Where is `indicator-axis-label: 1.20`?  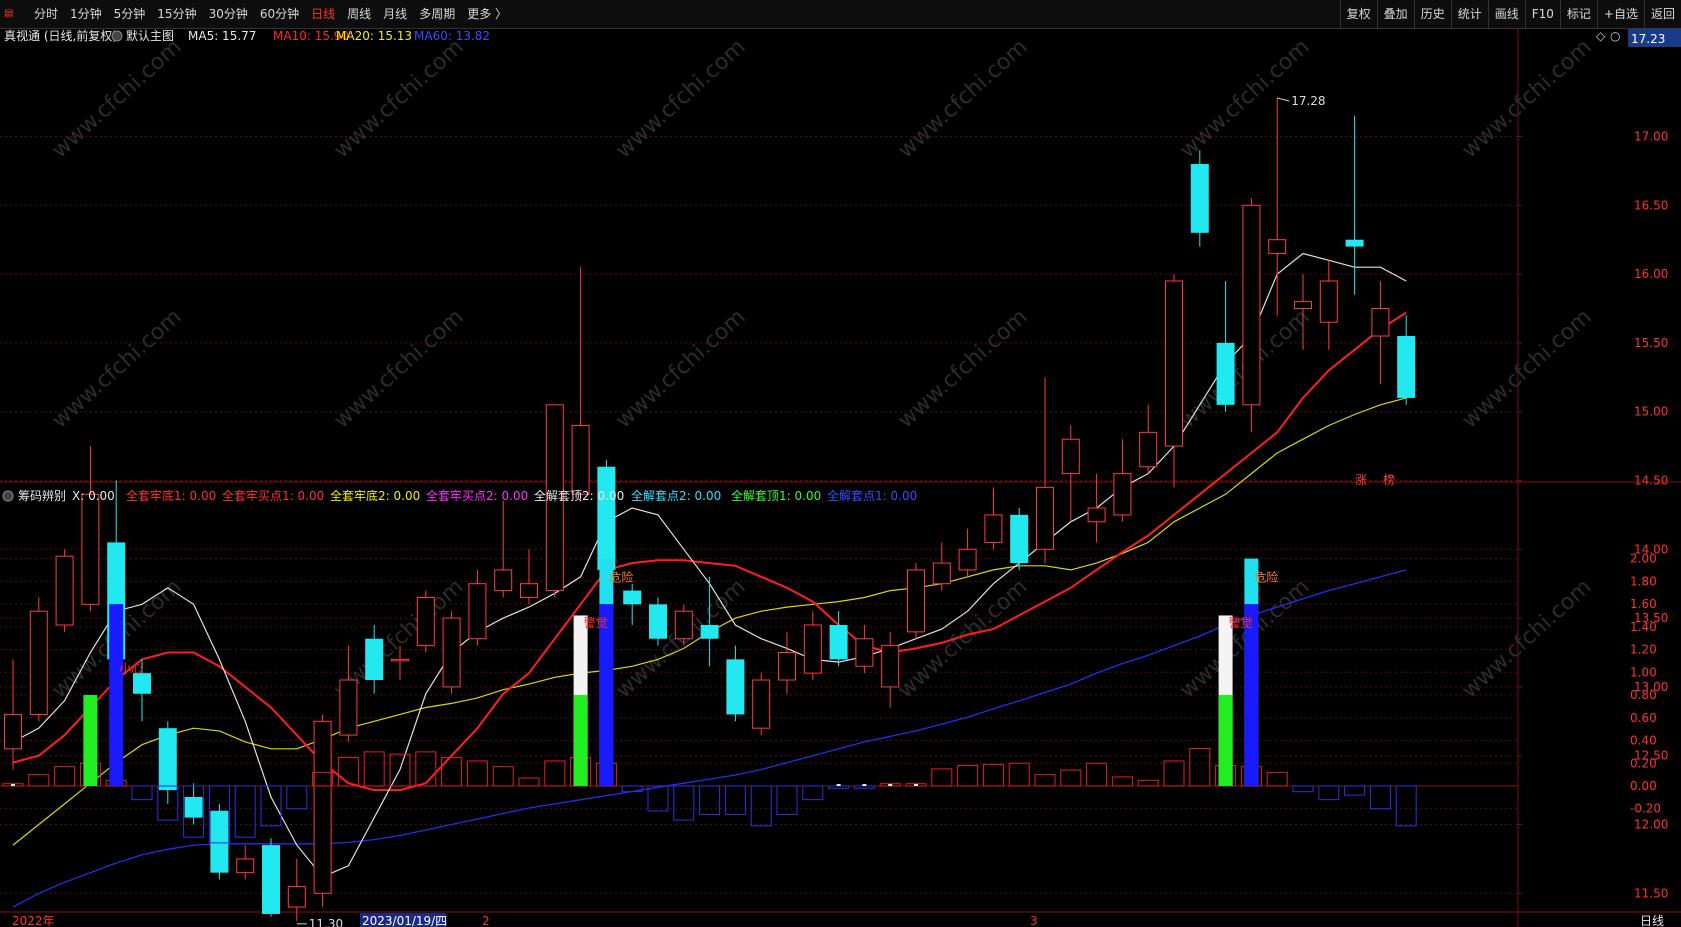 indicator-axis-label: 1.20 is located at coordinates (1643, 650).